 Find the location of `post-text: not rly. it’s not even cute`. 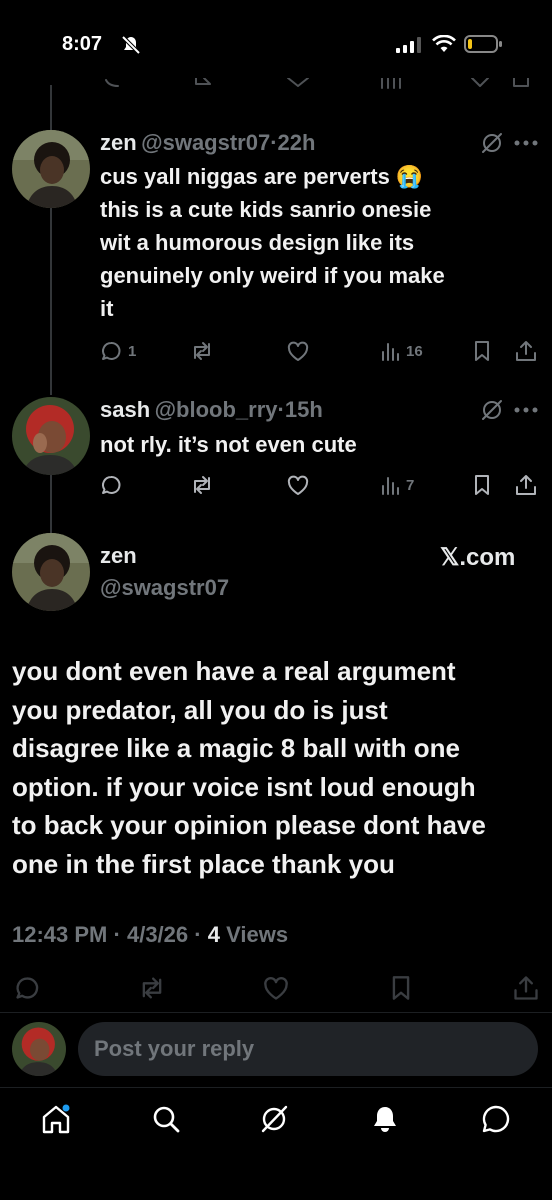

post-text: not rly. it’s not even cute is located at coordinates (228, 444).